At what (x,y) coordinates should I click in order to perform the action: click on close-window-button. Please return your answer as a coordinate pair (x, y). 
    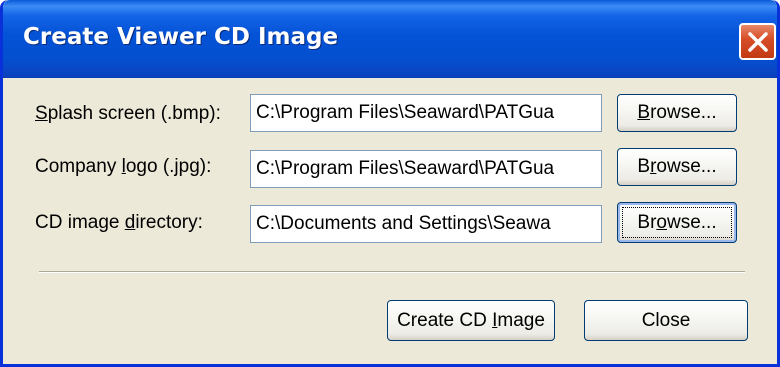
    Looking at the image, I should click on (757, 41).